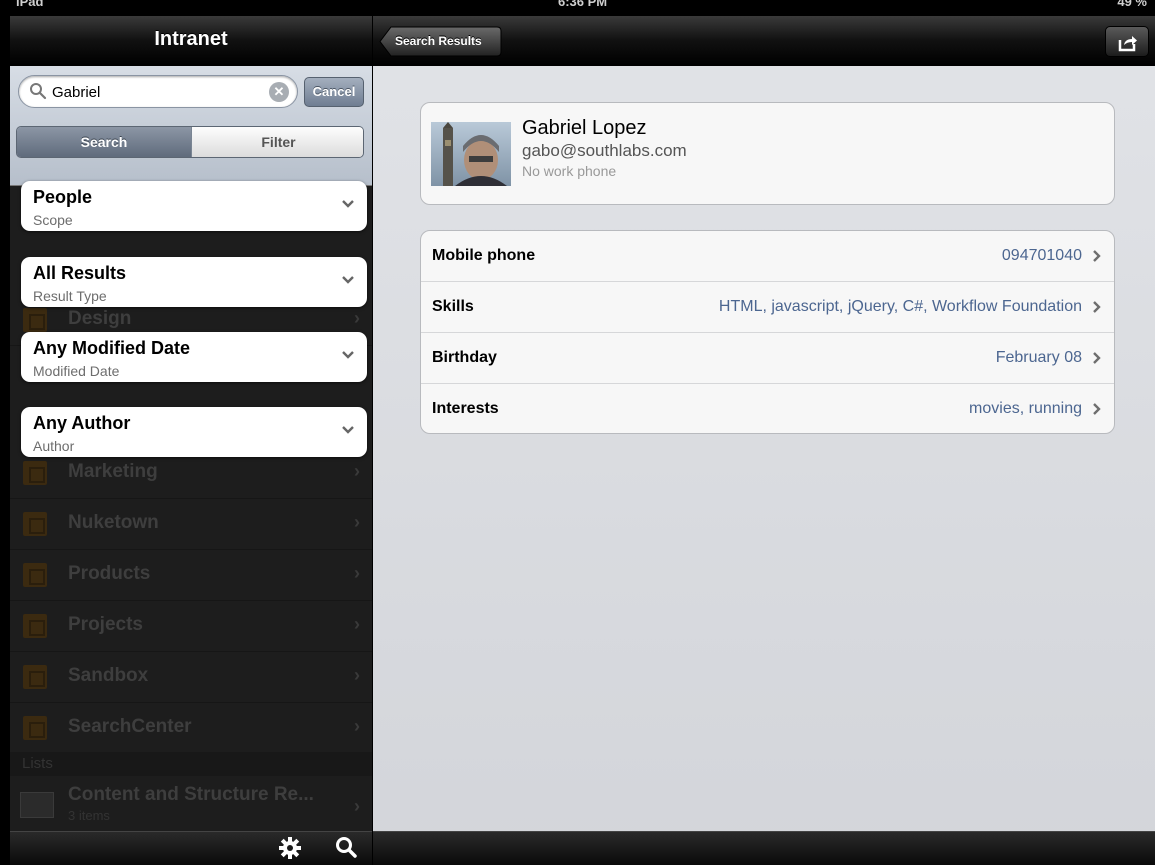 The height and width of the screenshot is (865, 1155). I want to click on detail-label: Skills, so click(453, 306).